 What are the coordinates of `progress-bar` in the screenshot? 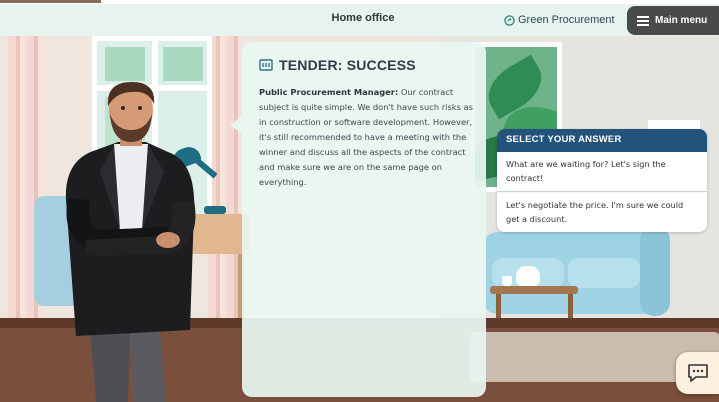 It's located at (50, 1).